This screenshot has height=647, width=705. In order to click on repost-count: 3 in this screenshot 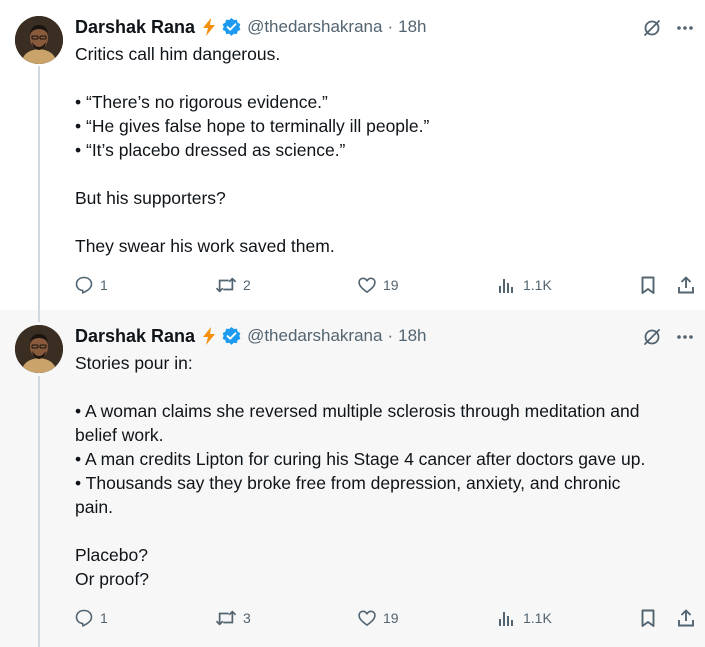, I will do `click(247, 618)`.